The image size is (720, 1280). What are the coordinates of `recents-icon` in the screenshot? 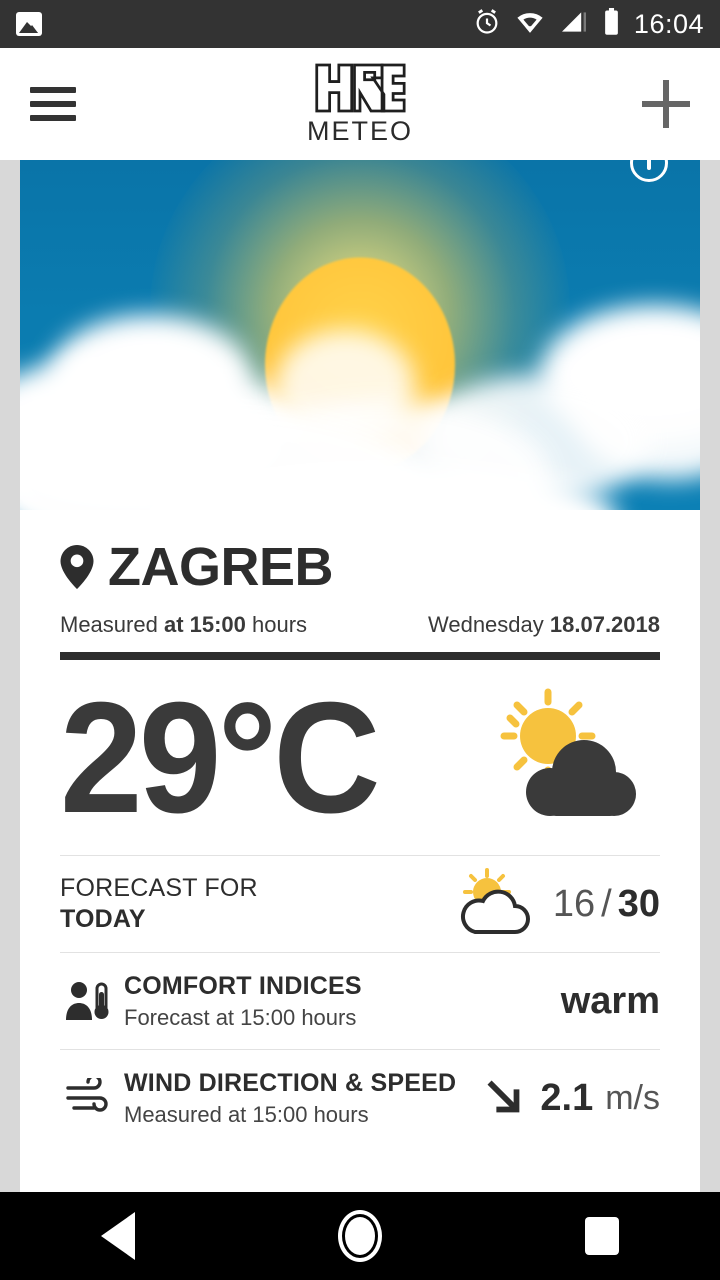 It's located at (601, 1236).